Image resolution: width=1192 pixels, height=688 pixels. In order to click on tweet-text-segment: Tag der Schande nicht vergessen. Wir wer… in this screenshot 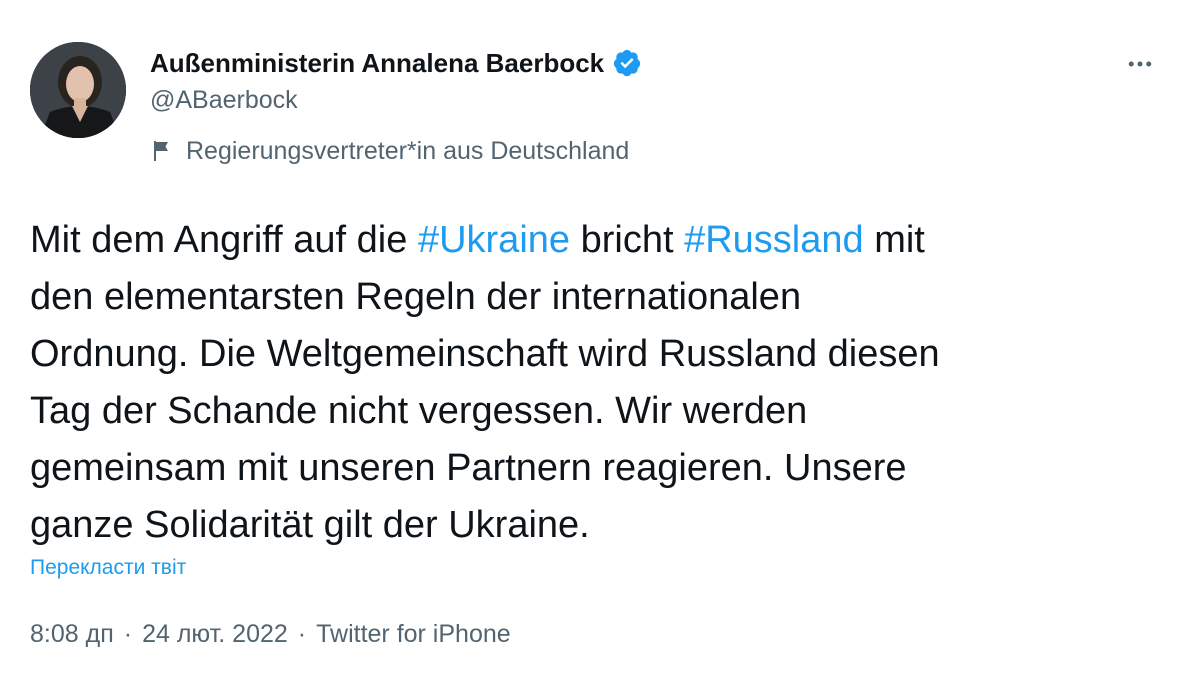, I will do `click(419, 411)`.